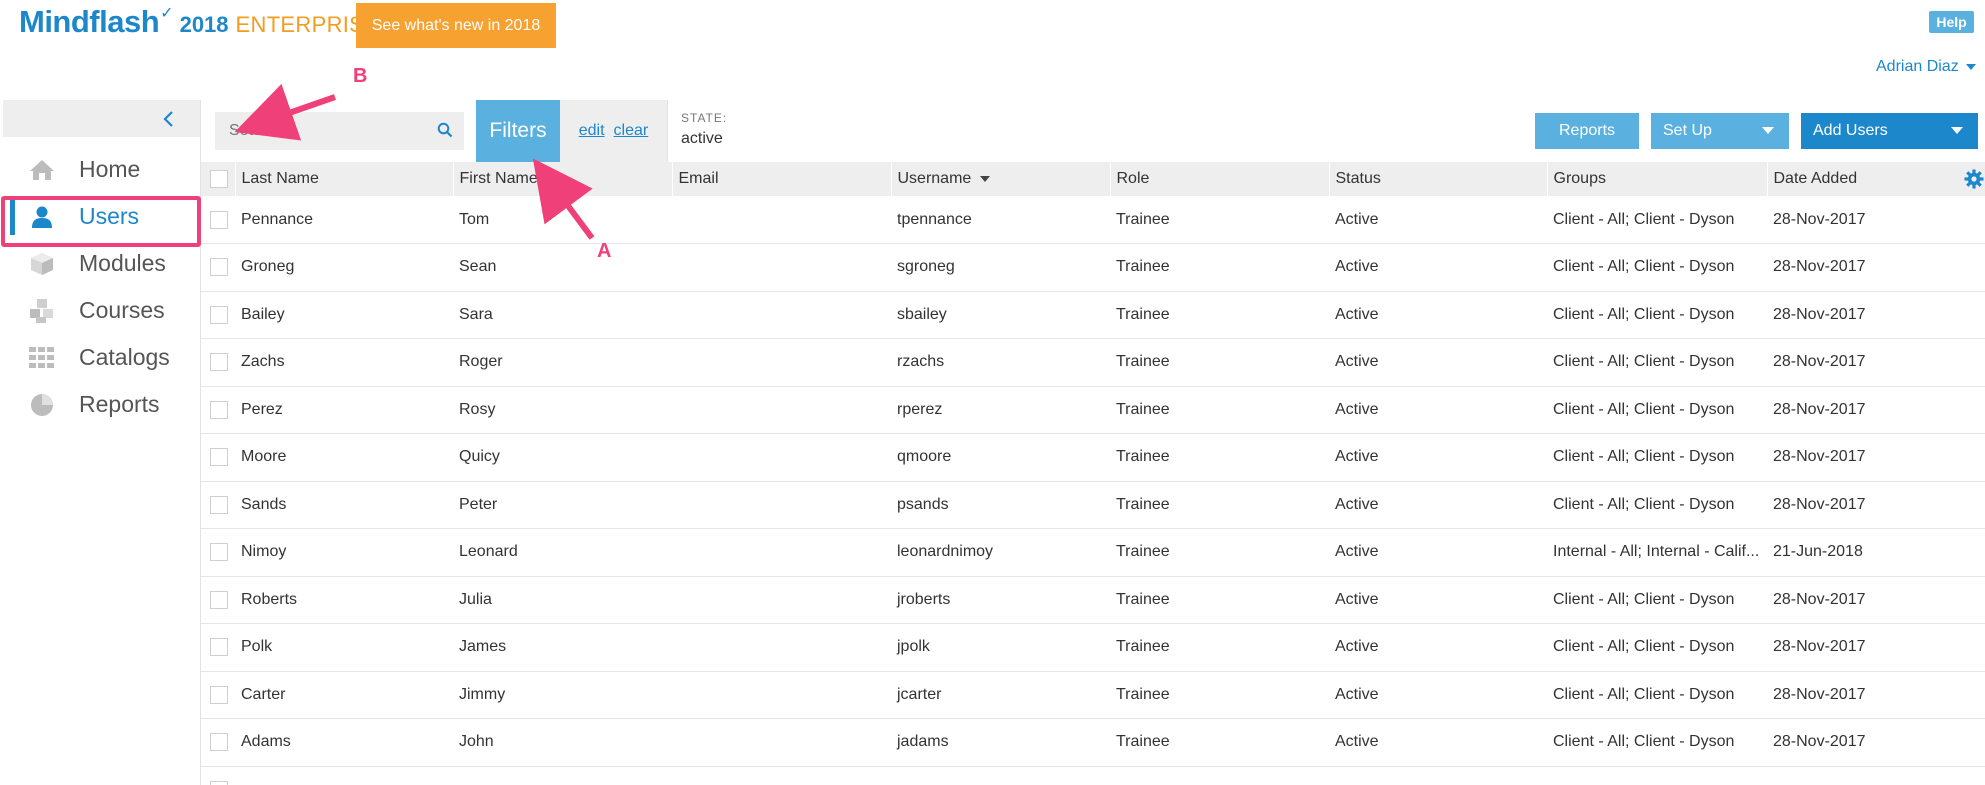 This screenshot has width=1985, height=785. What do you see at coordinates (1000, 179) in the screenshot?
I see `column-header-username: Username` at bounding box center [1000, 179].